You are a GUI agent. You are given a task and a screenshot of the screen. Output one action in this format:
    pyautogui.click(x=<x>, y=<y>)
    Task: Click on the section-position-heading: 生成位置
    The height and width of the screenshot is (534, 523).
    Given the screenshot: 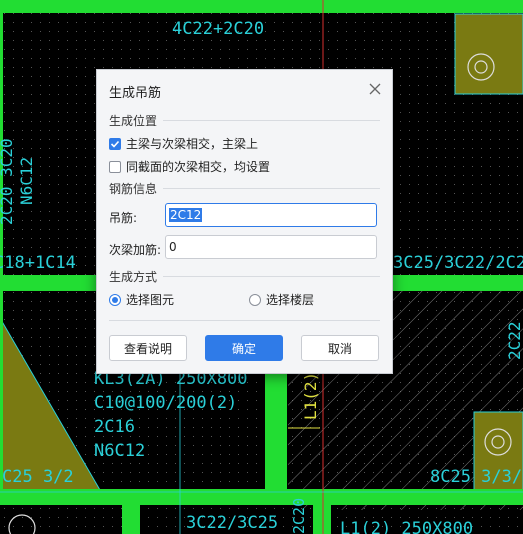 What is the action you would take?
    pyautogui.click(x=133, y=121)
    